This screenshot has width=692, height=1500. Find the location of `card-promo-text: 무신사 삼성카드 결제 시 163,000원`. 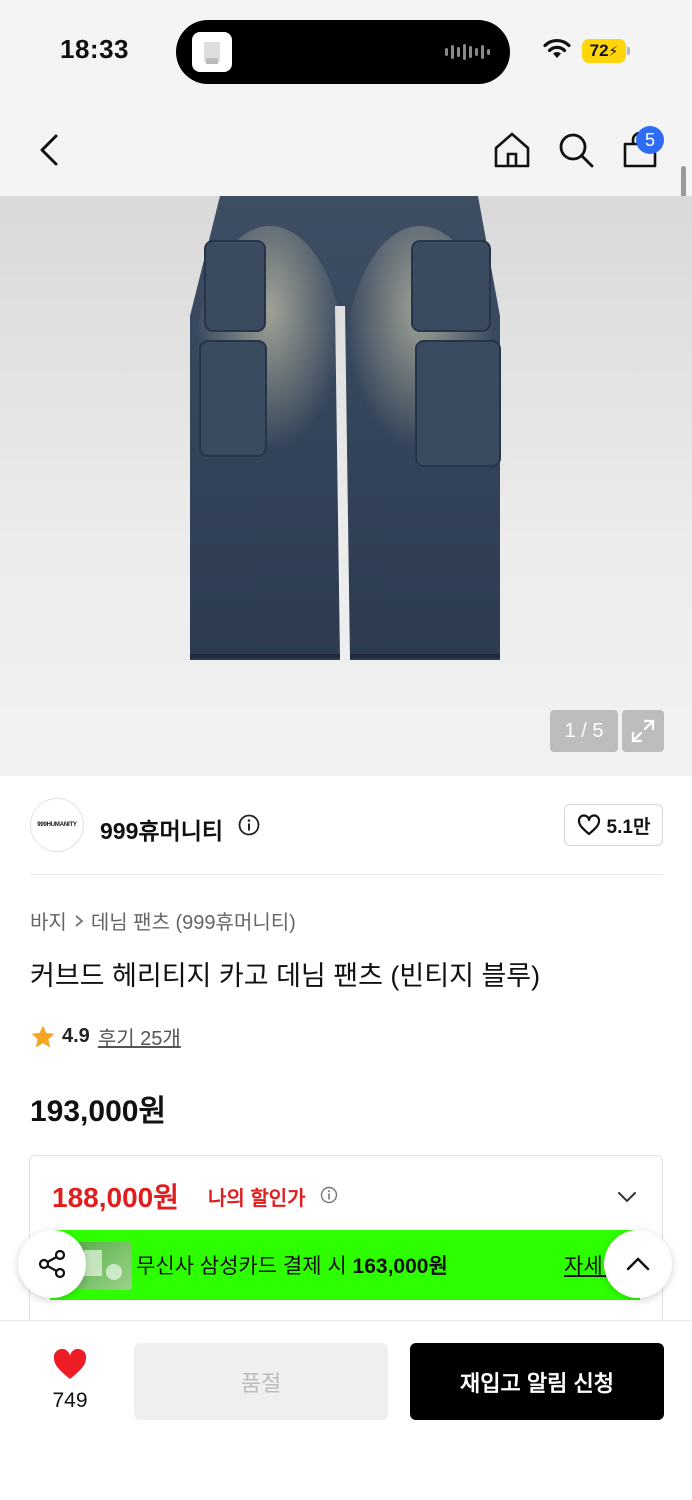

card-promo-text: 무신사 삼성카드 결제 시 163,000원 is located at coordinates (292, 1266).